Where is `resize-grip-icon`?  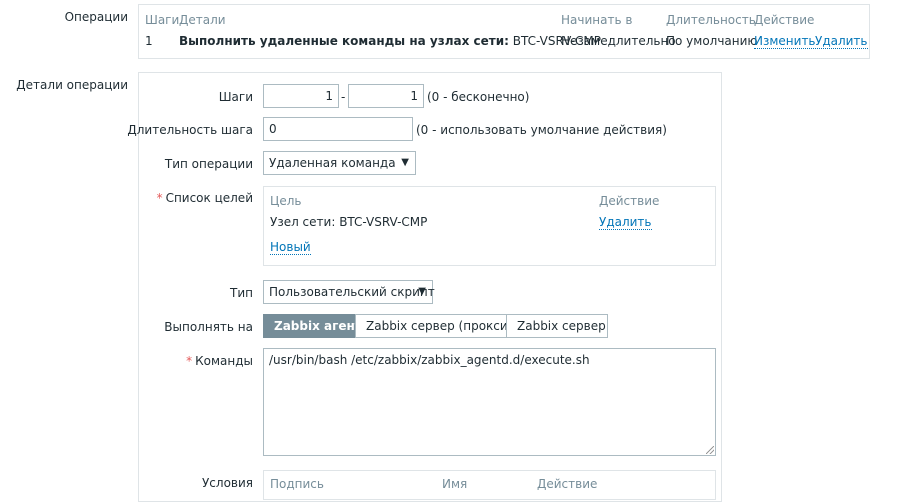 resize-grip-icon is located at coordinates (710, 450).